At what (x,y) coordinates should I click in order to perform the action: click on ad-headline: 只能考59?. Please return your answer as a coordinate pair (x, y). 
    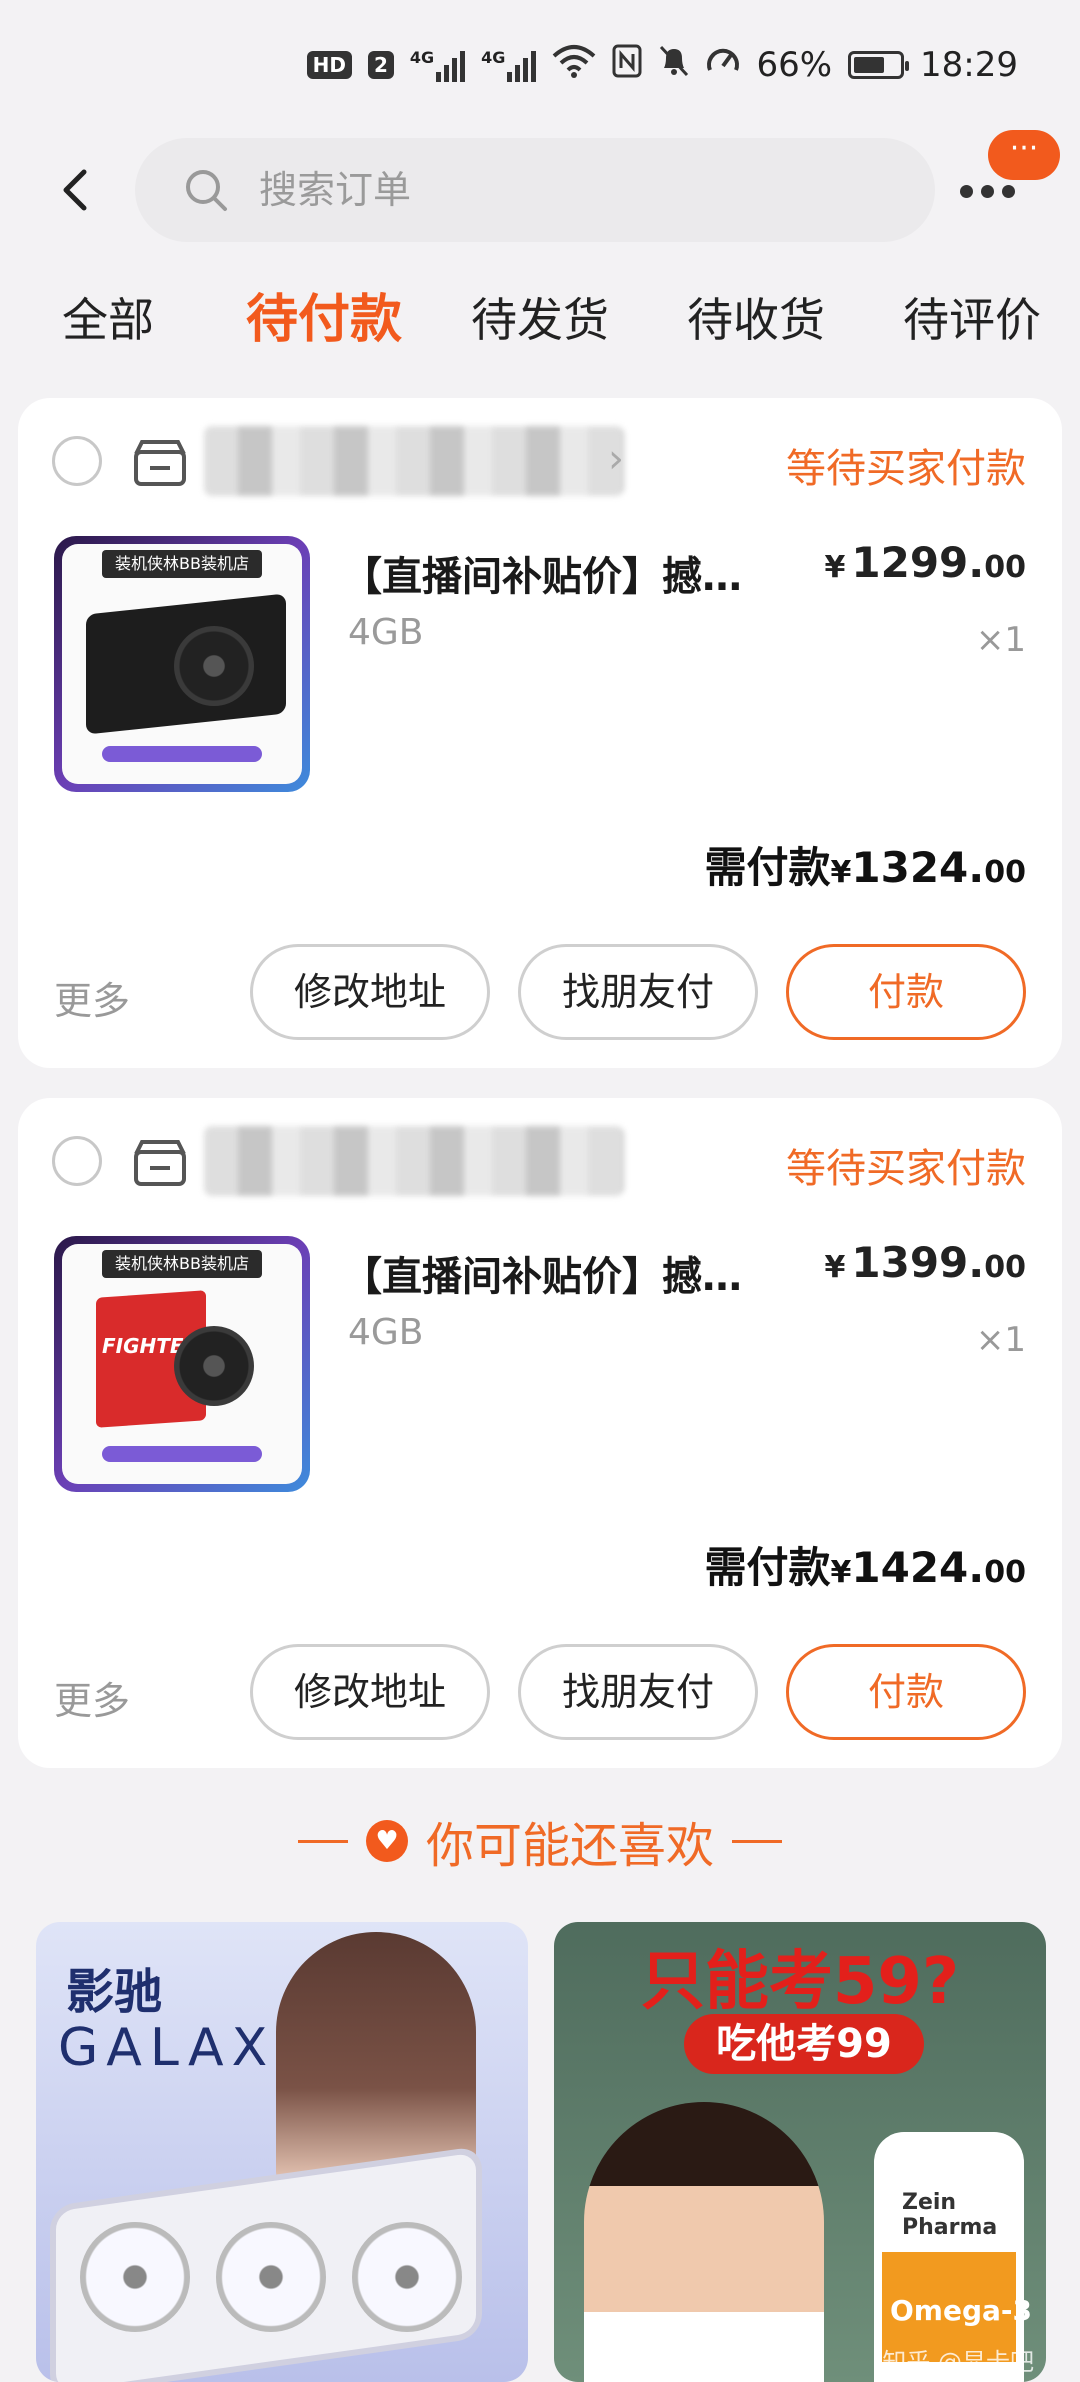
    Looking at the image, I should click on (800, 1982).